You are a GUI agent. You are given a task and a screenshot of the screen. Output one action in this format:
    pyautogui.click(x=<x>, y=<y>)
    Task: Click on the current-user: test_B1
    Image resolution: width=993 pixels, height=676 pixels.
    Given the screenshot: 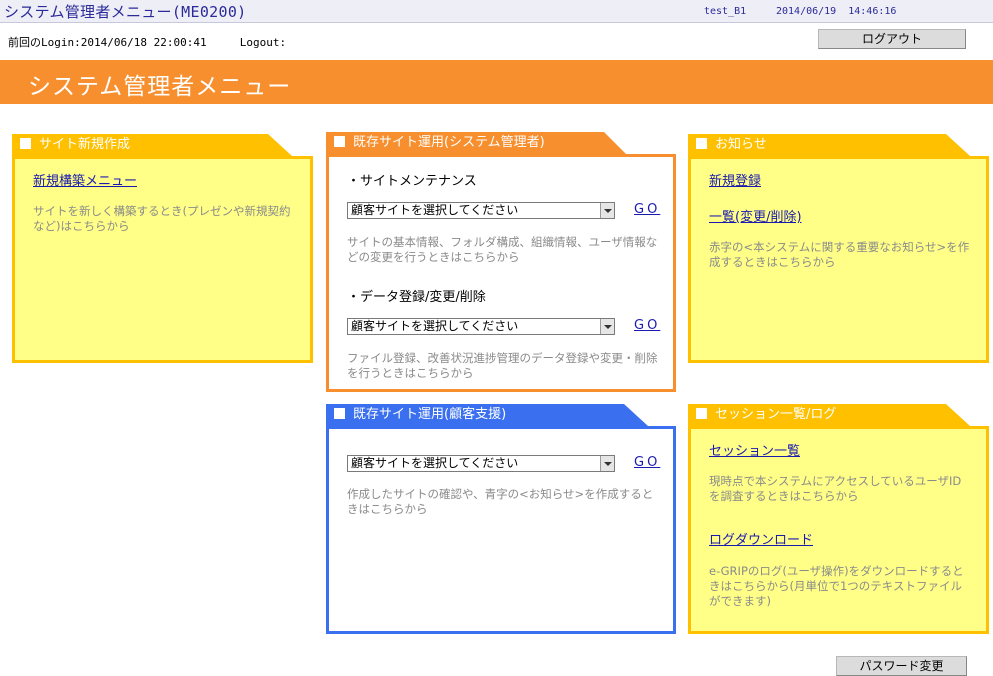 What is the action you would take?
    pyautogui.click(x=725, y=11)
    